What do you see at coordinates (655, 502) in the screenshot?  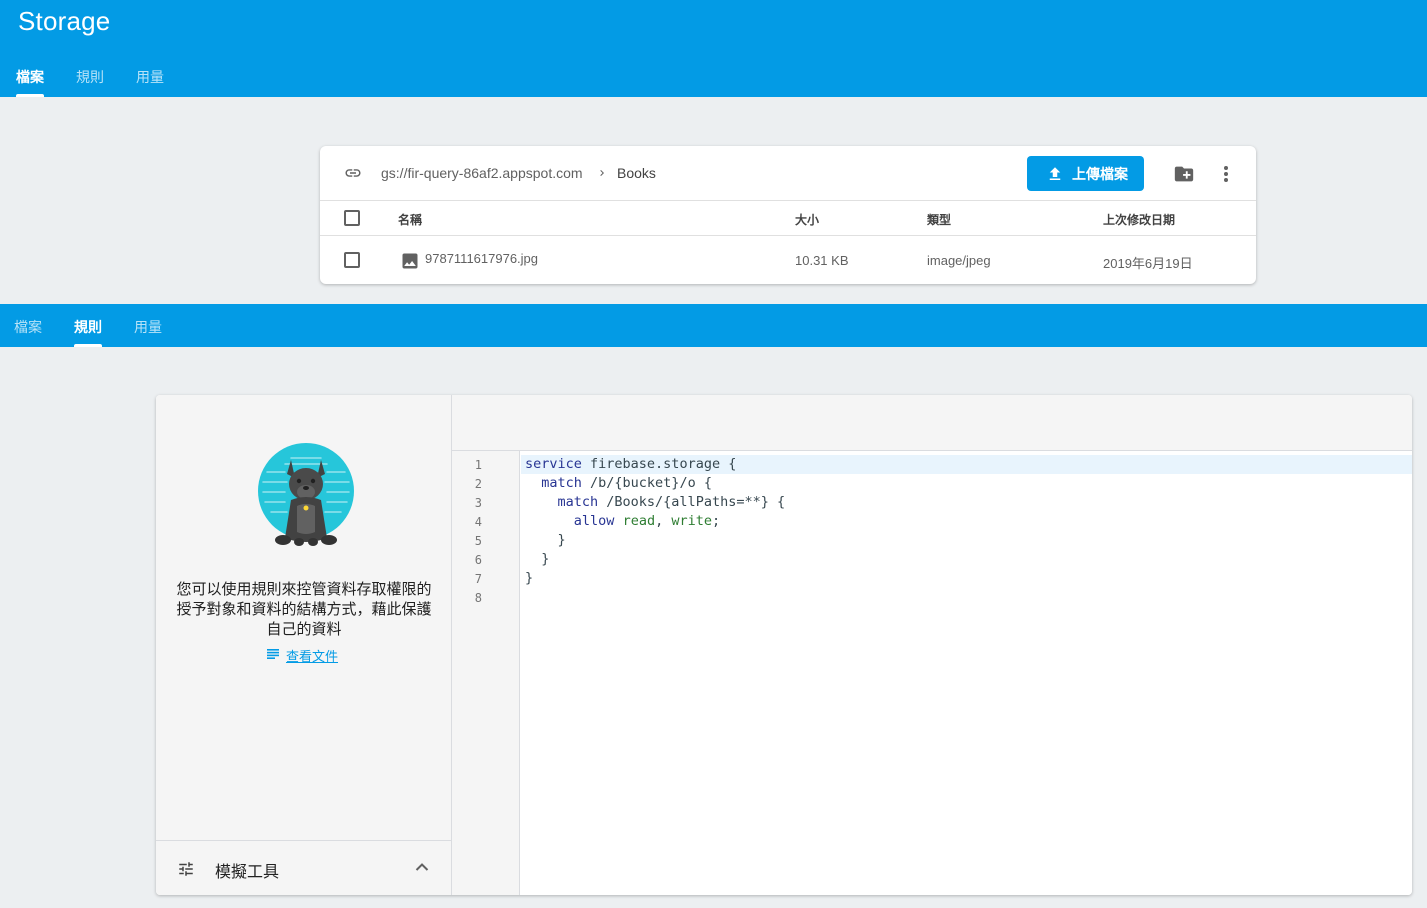 I see `code-line: match /Books/{allPaths=**} {` at bounding box center [655, 502].